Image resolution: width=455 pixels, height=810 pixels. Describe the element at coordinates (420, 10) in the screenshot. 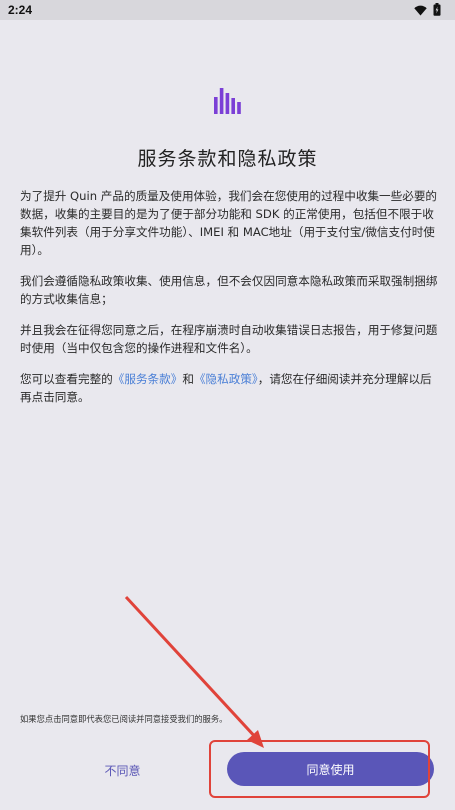

I see `wifi-icon` at that location.